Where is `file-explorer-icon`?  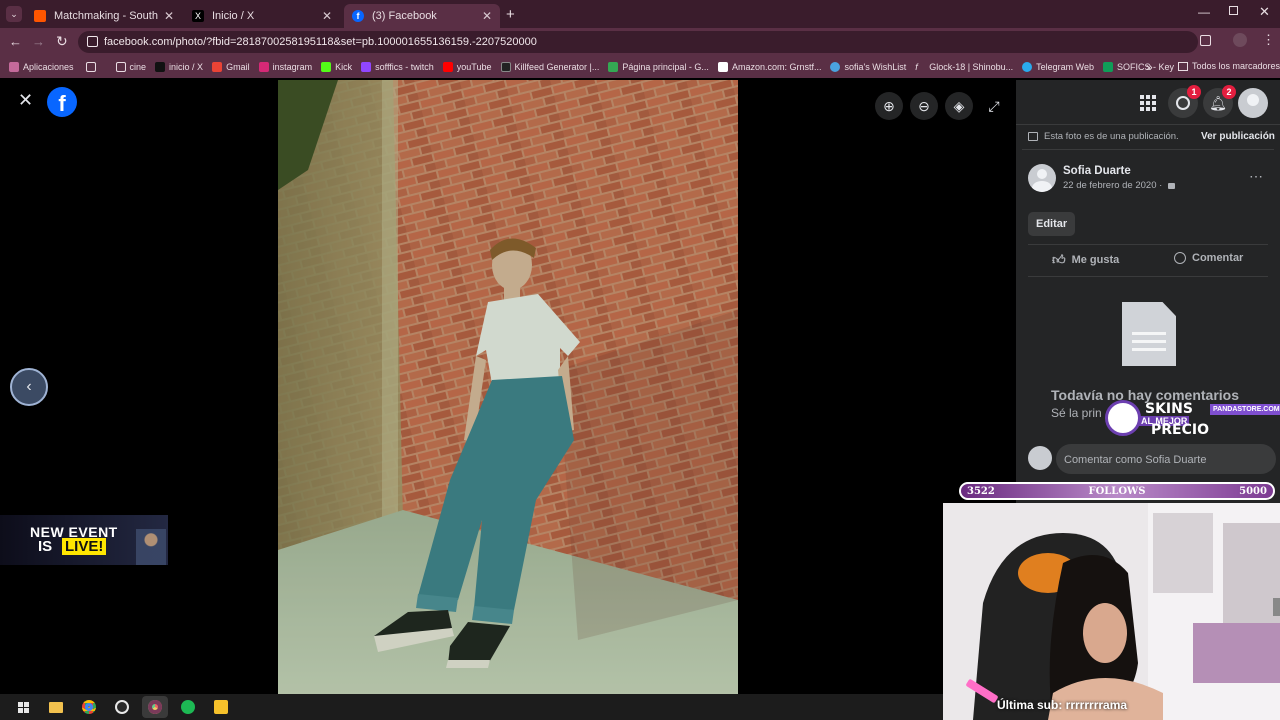
file-explorer-icon is located at coordinates (56, 707).